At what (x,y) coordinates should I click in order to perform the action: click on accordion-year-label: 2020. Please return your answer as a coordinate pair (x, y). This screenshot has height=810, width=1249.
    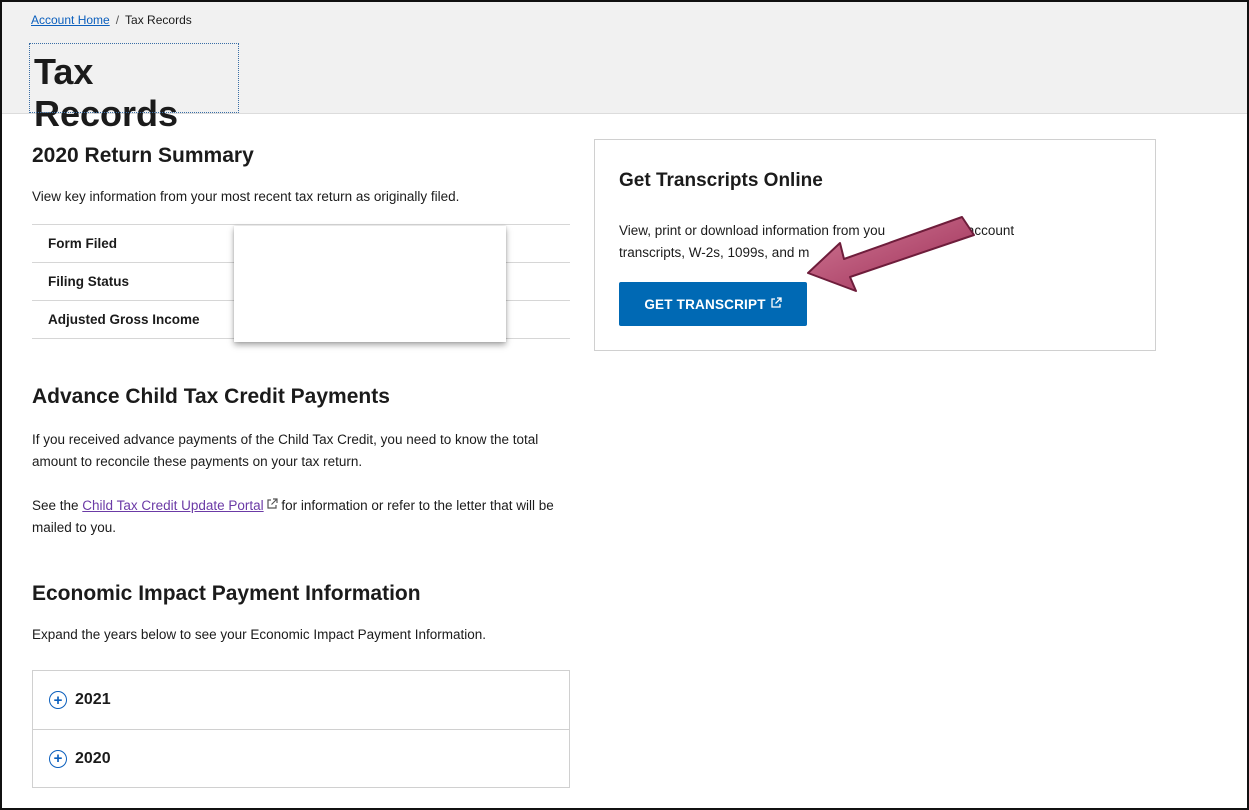
    Looking at the image, I should click on (93, 758).